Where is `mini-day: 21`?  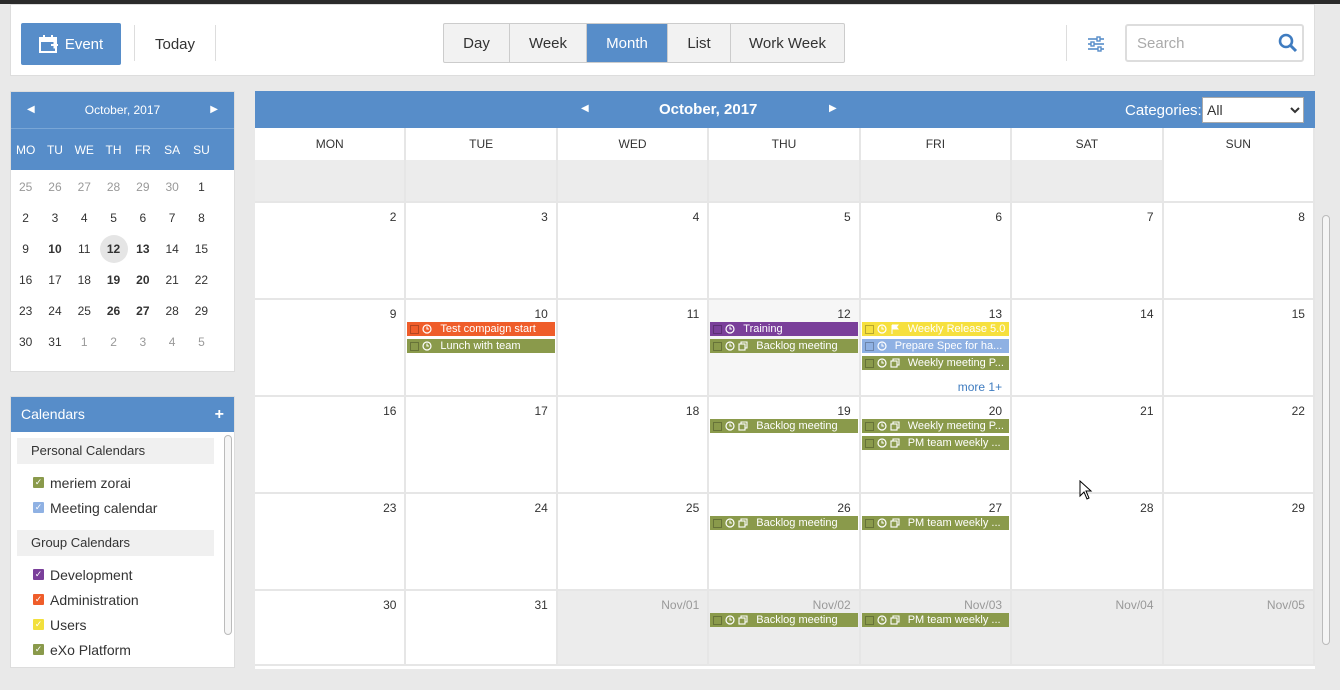 mini-day: 21 is located at coordinates (171, 280).